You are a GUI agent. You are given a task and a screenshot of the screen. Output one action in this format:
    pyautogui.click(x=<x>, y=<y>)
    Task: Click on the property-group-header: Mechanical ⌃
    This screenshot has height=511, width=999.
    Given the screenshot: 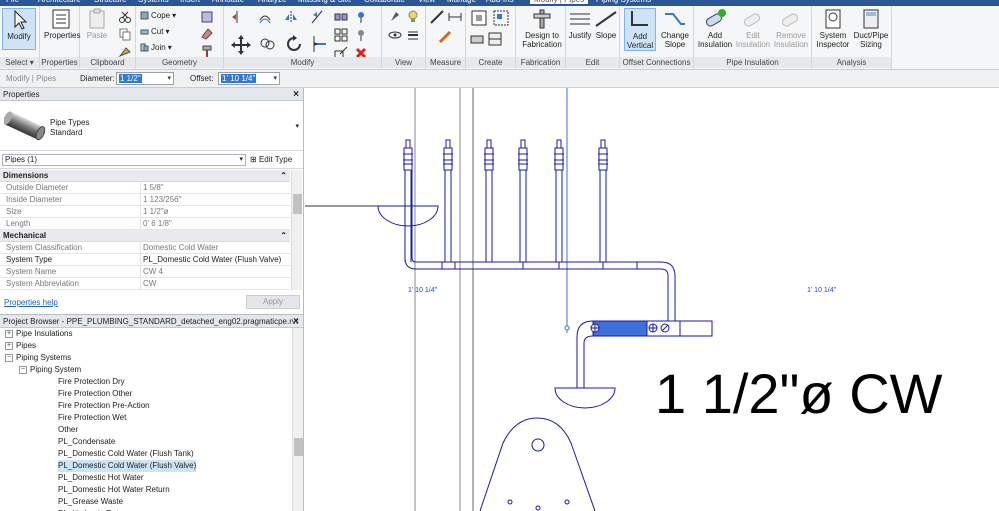 What is the action you would take?
    pyautogui.click(x=145, y=236)
    